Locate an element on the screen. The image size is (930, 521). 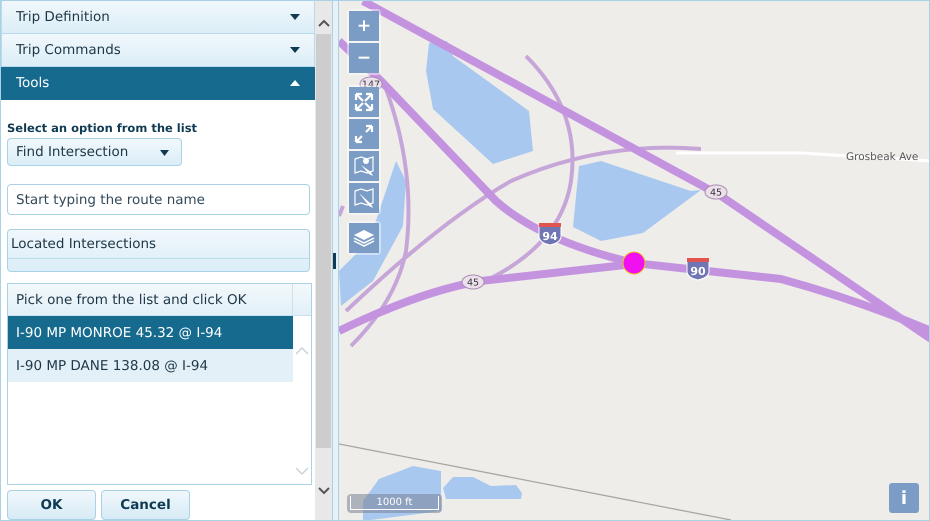
scrollbar is located at coordinates (323, 260).